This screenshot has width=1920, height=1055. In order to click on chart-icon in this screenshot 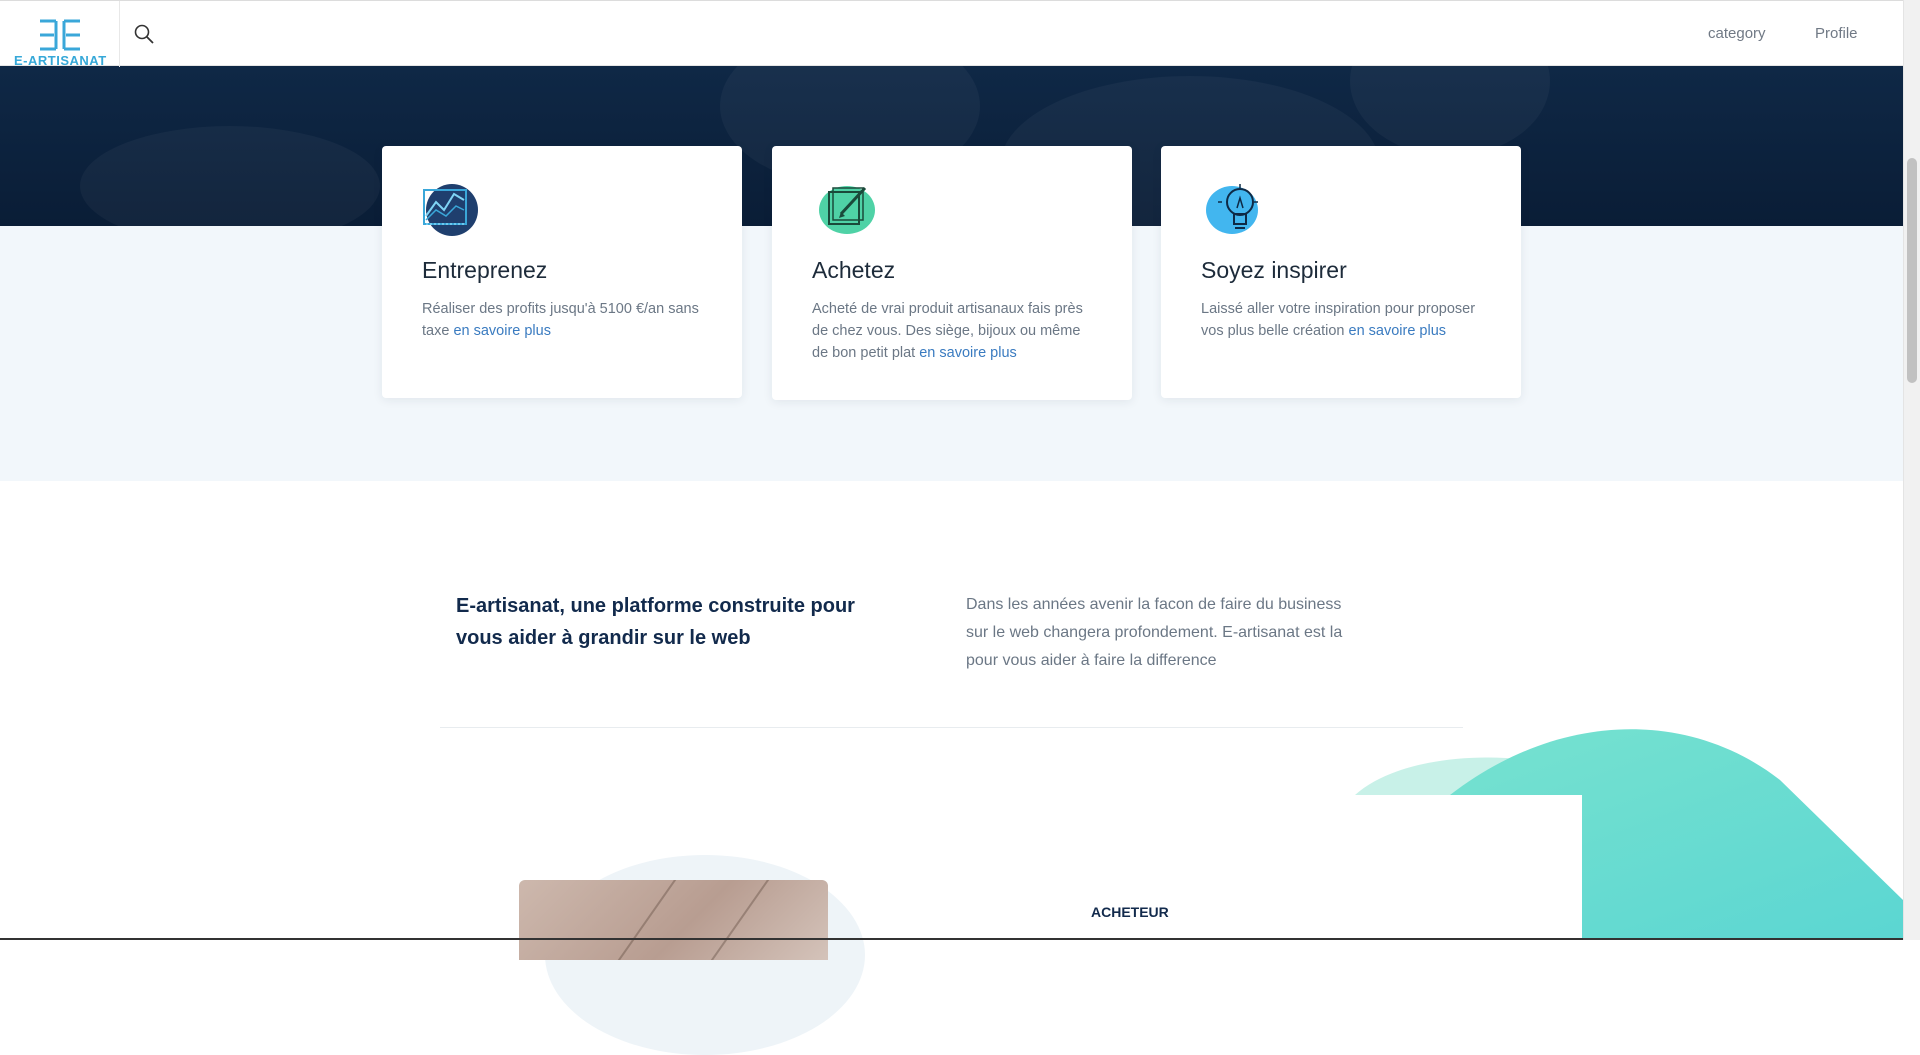, I will do `click(450, 210)`.